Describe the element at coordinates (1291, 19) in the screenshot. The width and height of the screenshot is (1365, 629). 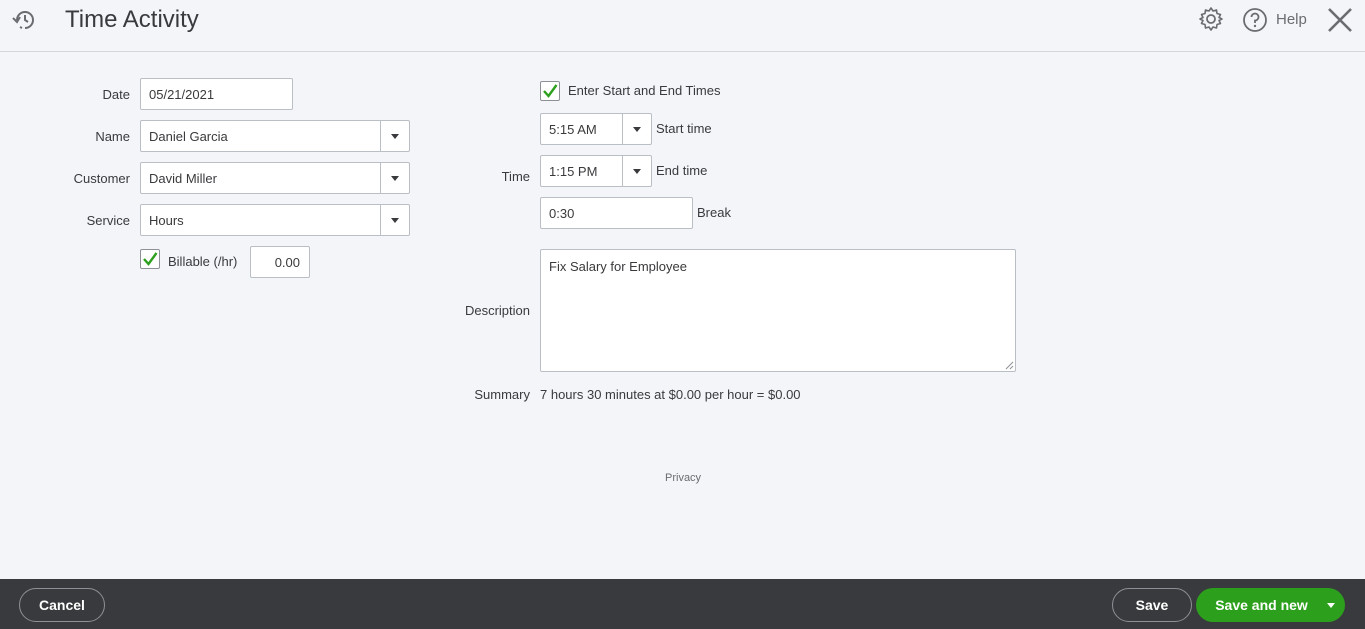
I see `help-link: Help` at that location.